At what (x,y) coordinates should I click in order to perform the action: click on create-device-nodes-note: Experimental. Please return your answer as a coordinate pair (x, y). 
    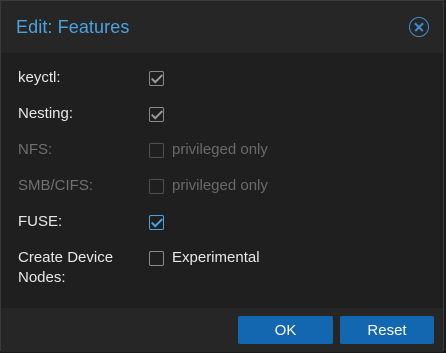
    Looking at the image, I should click on (216, 257).